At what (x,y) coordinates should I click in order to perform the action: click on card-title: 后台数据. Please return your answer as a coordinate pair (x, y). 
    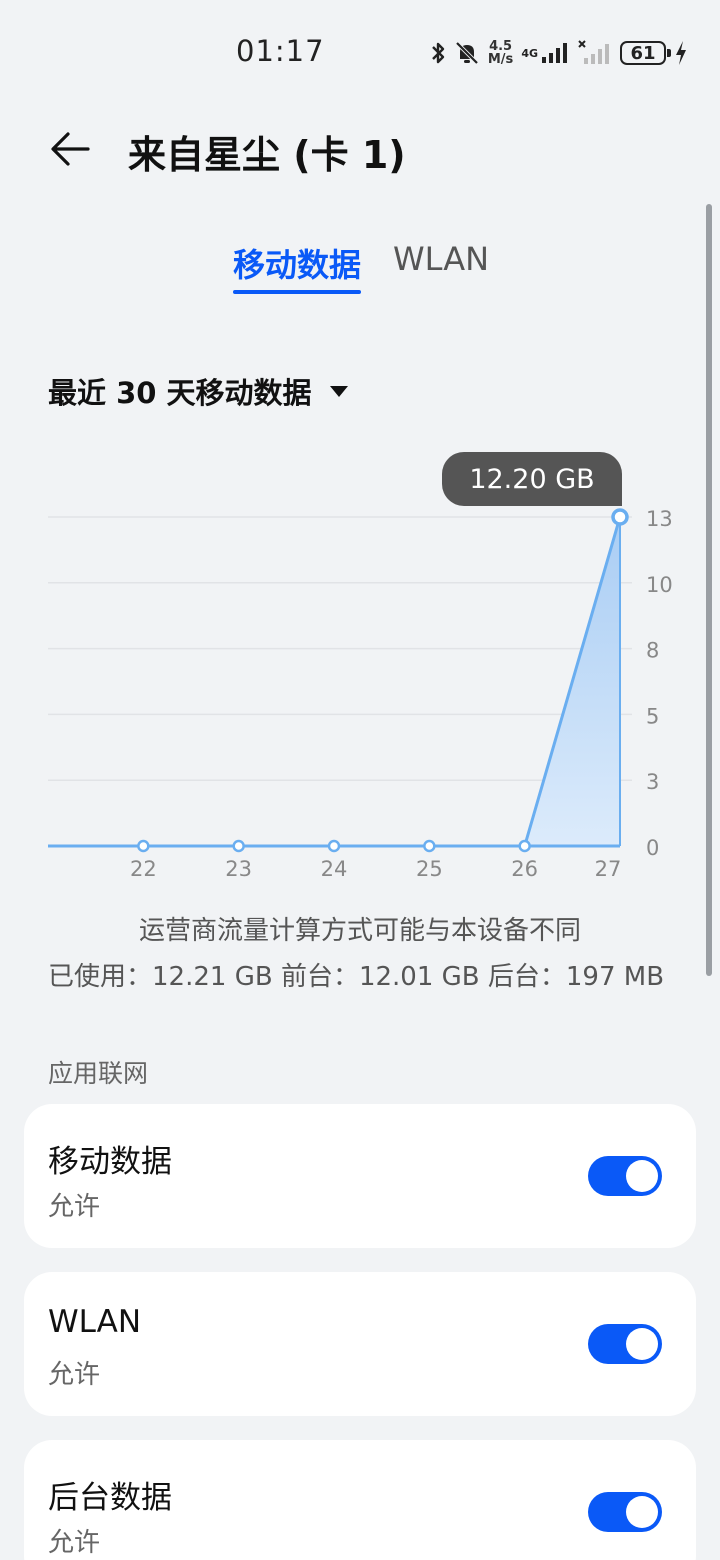
    Looking at the image, I should click on (110, 1498).